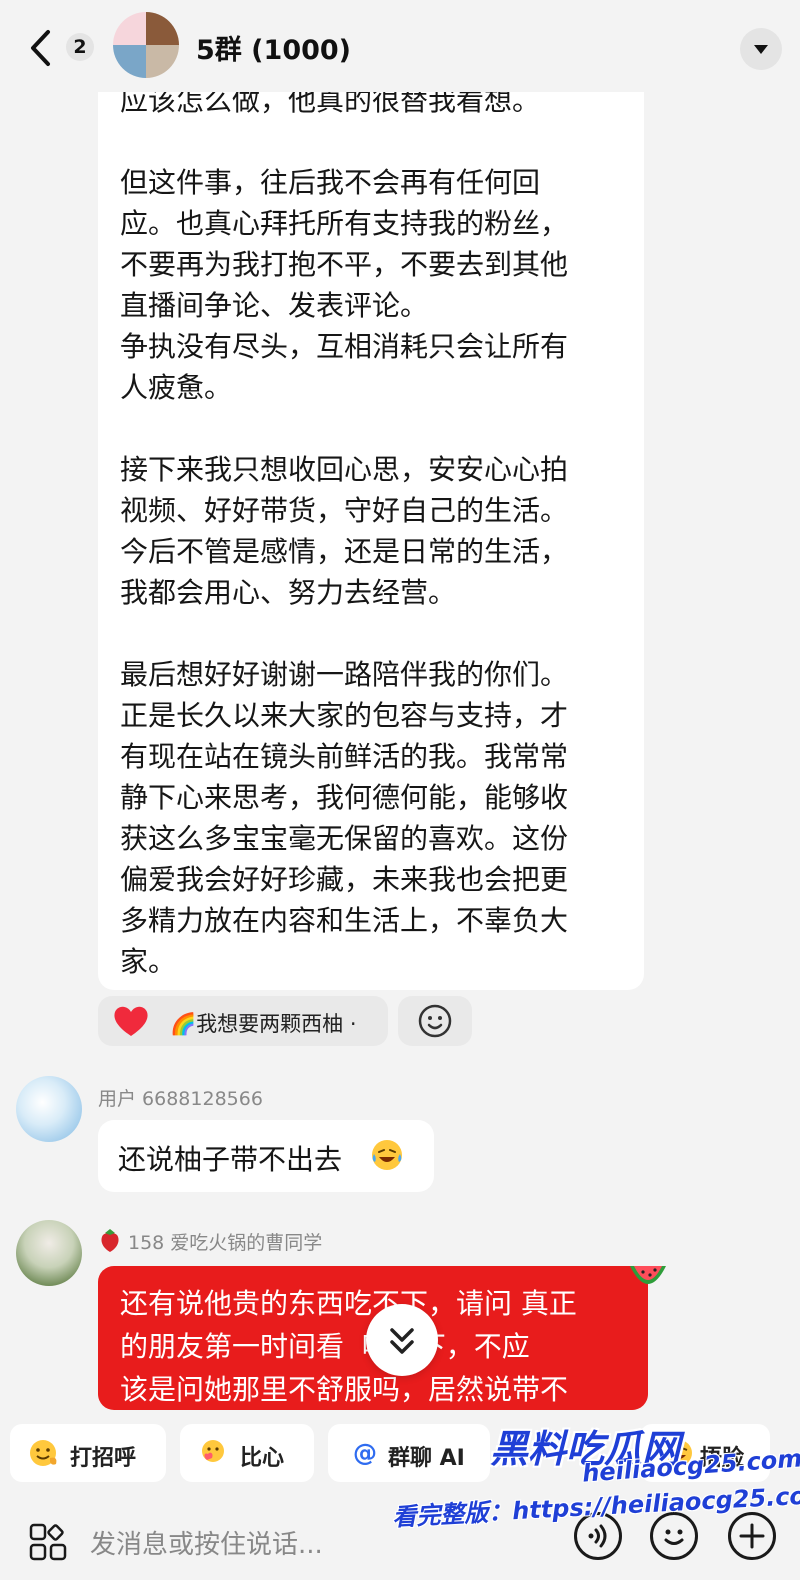 The height and width of the screenshot is (1580, 800). Describe the element at coordinates (752, 1536) in the screenshot. I see `plus-icon` at that location.